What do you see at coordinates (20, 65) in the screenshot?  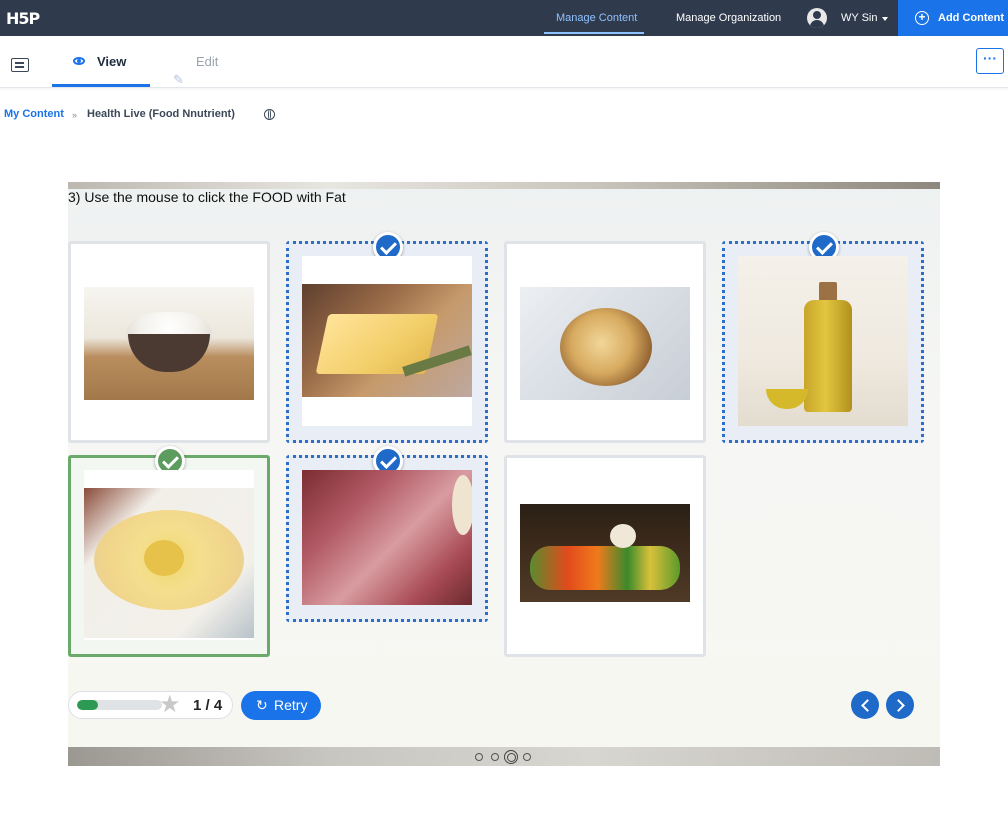 I see `content-list-icon` at bounding box center [20, 65].